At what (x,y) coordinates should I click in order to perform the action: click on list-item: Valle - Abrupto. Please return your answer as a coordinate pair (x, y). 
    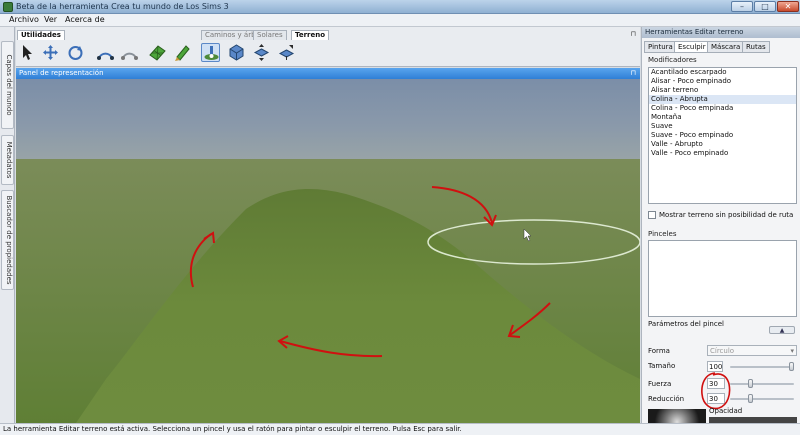
    Looking at the image, I should click on (722, 144).